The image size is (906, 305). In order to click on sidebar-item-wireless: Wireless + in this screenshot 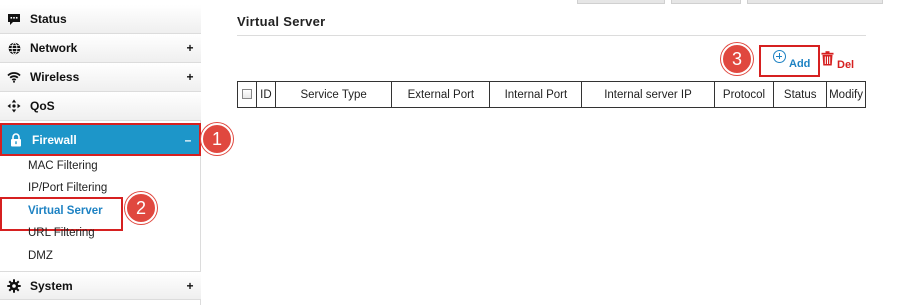, I will do `click(100, 77)`.